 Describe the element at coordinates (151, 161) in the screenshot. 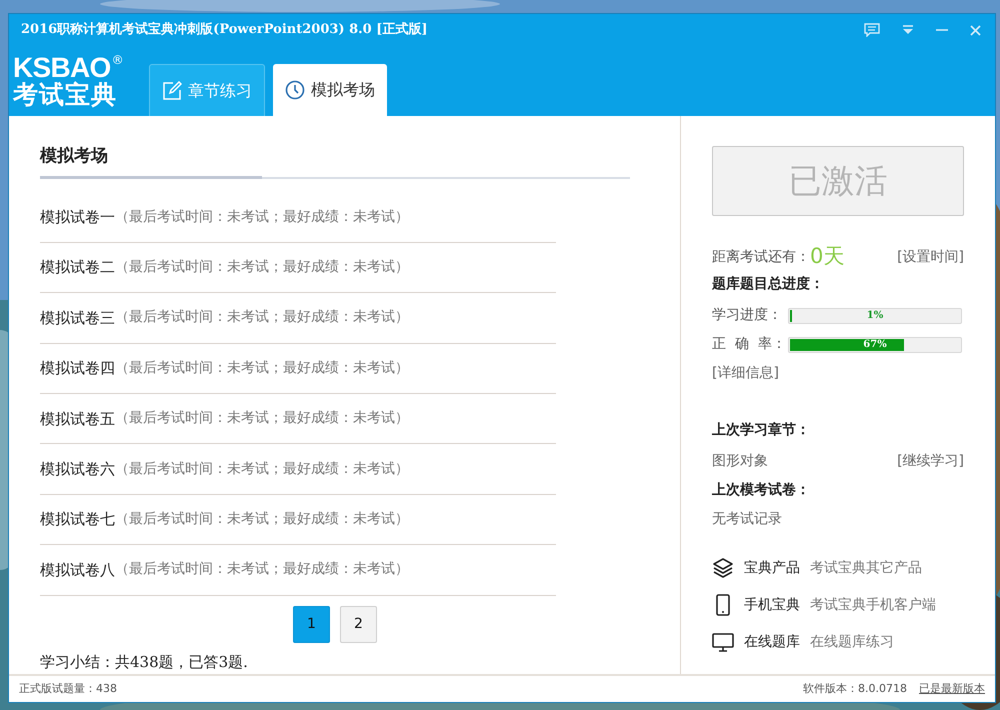

I see `section-heading: 模拟考场` at that location.